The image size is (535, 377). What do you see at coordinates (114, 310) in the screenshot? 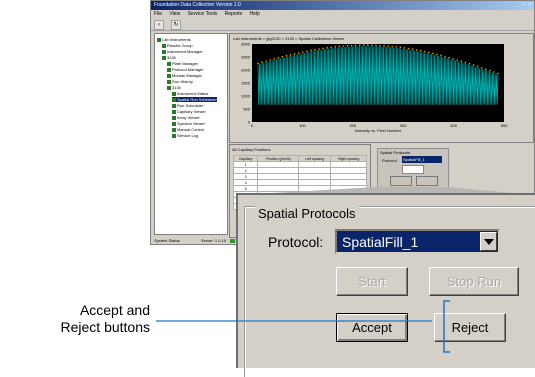
I see `callout-line-1: Accept and` at bounding box center [114, 310].